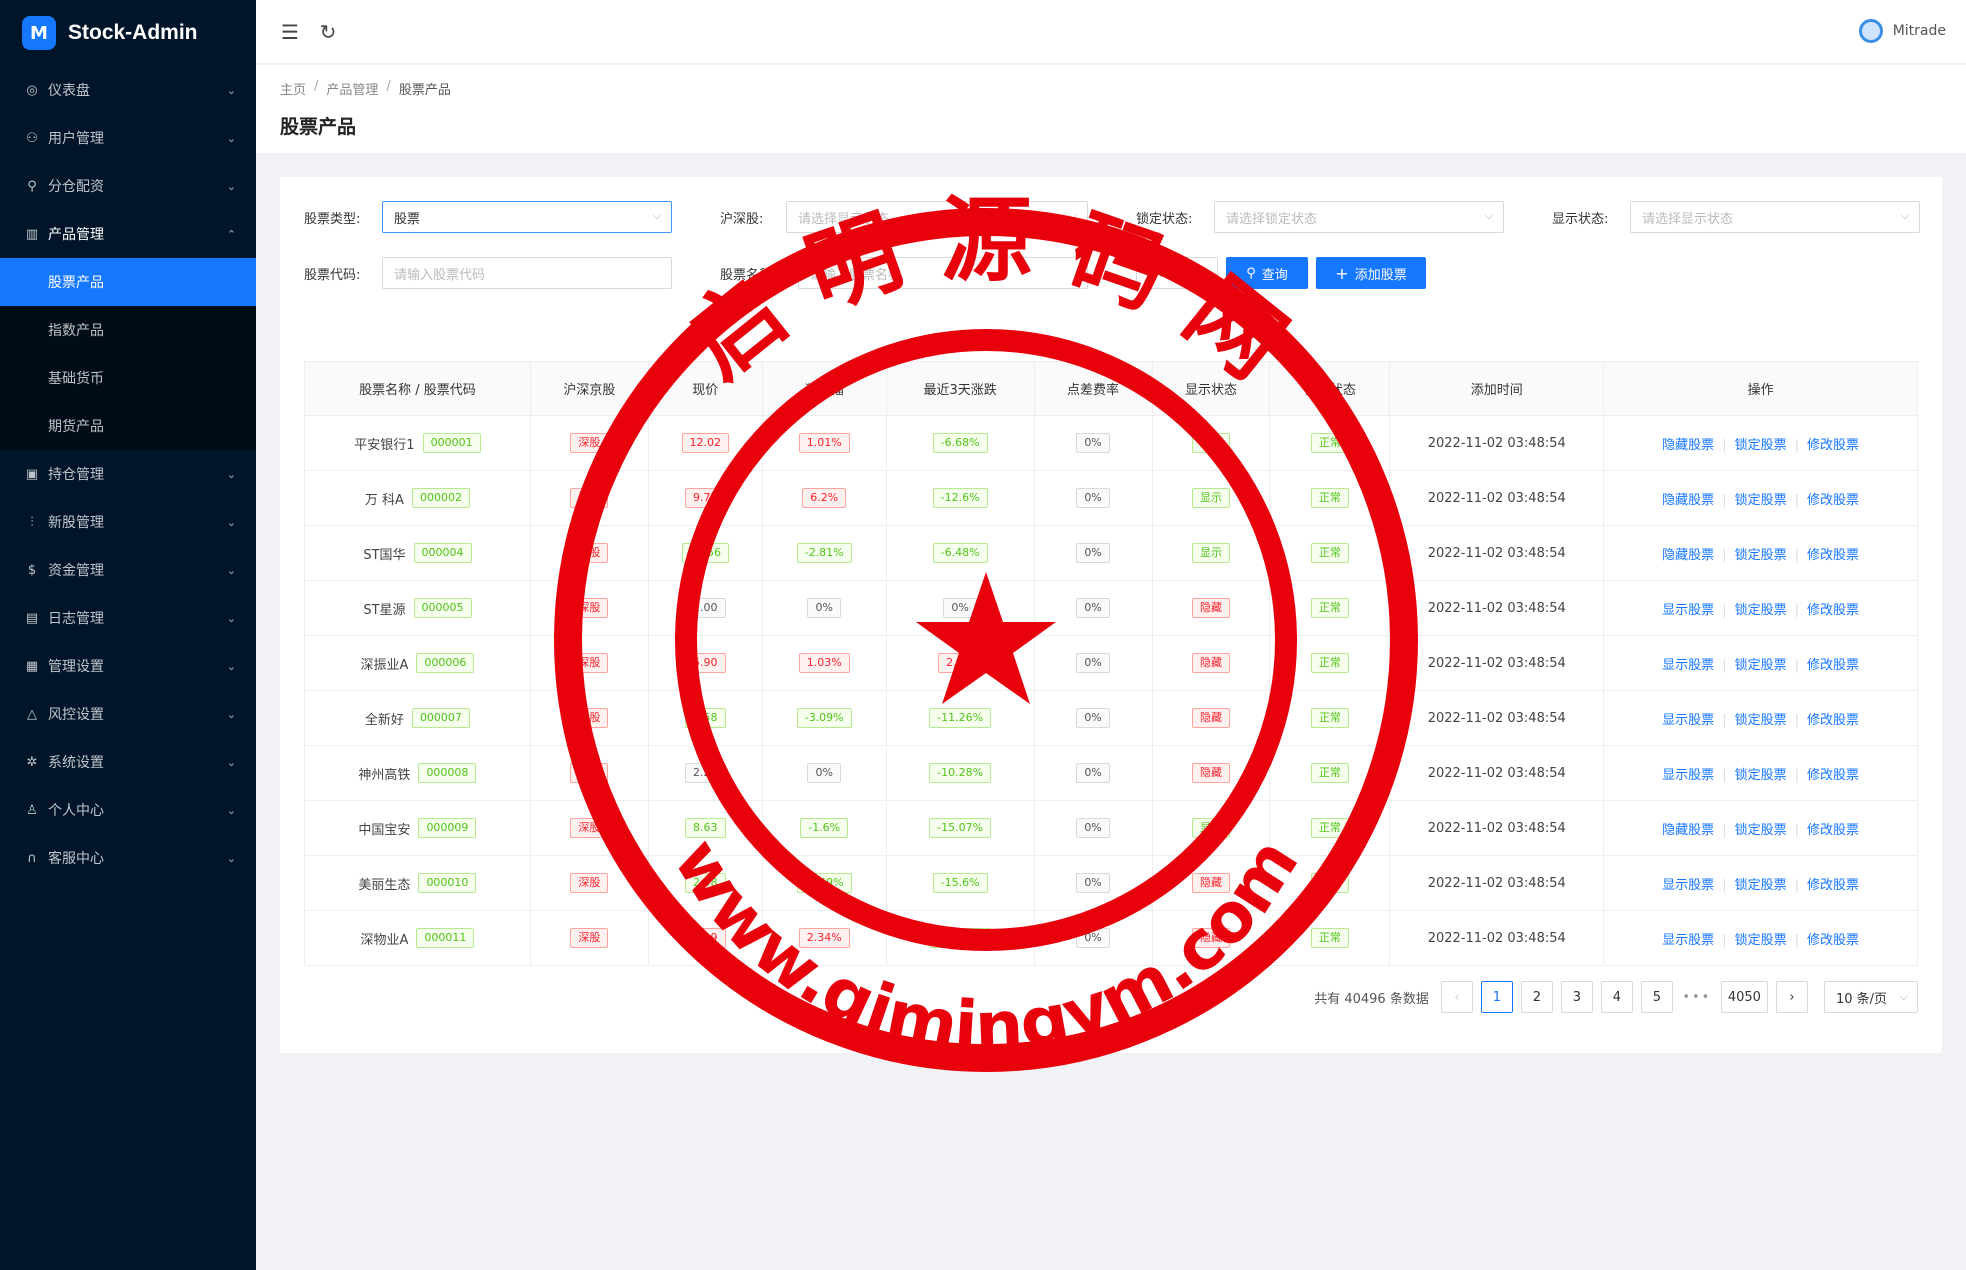  I want to click on change3-tag: 0%, so click(960, 608).